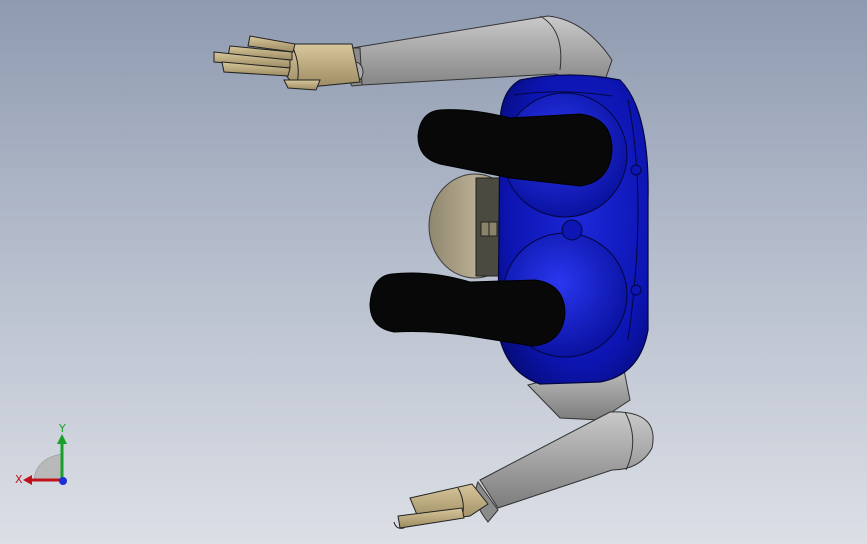 The height and width of the screenshot is (544, 867). Describe the element at coordinates (27, 480) in the screenshot. I see `x-axis-arrowhead` at that location.